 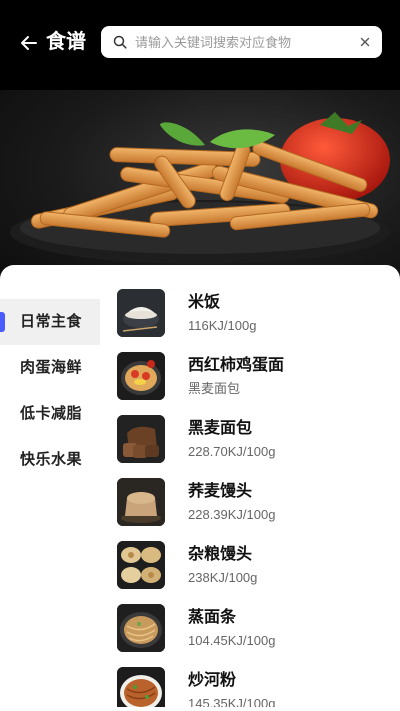 What do you see at coordinates (50, 460) in the screenshot?
I see `category-fruit: 快乐水果` at bounding box center [50, 460].